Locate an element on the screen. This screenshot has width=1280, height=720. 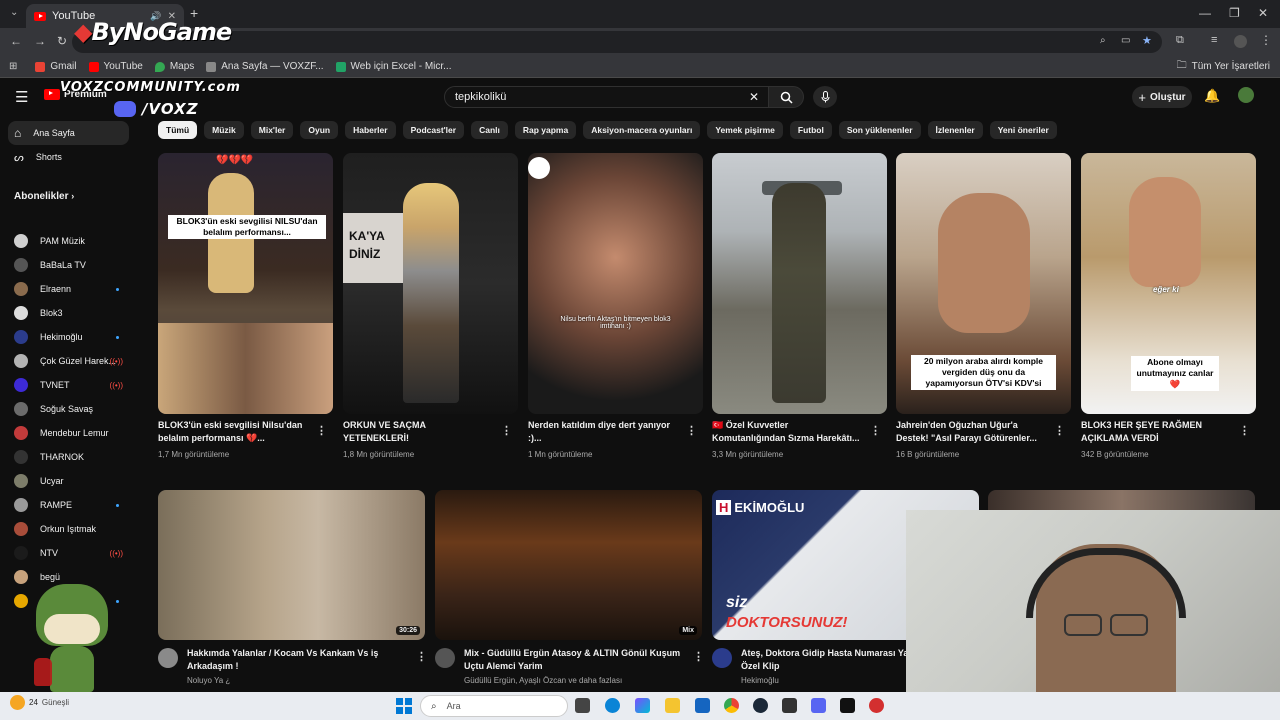
bookmark-maps: Maps is located at coordinates (174, 66).